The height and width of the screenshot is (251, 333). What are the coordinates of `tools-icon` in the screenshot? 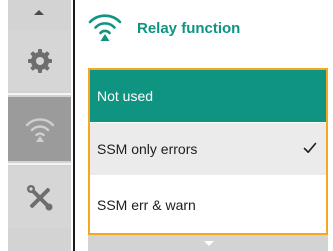 It's located at (39, 197).